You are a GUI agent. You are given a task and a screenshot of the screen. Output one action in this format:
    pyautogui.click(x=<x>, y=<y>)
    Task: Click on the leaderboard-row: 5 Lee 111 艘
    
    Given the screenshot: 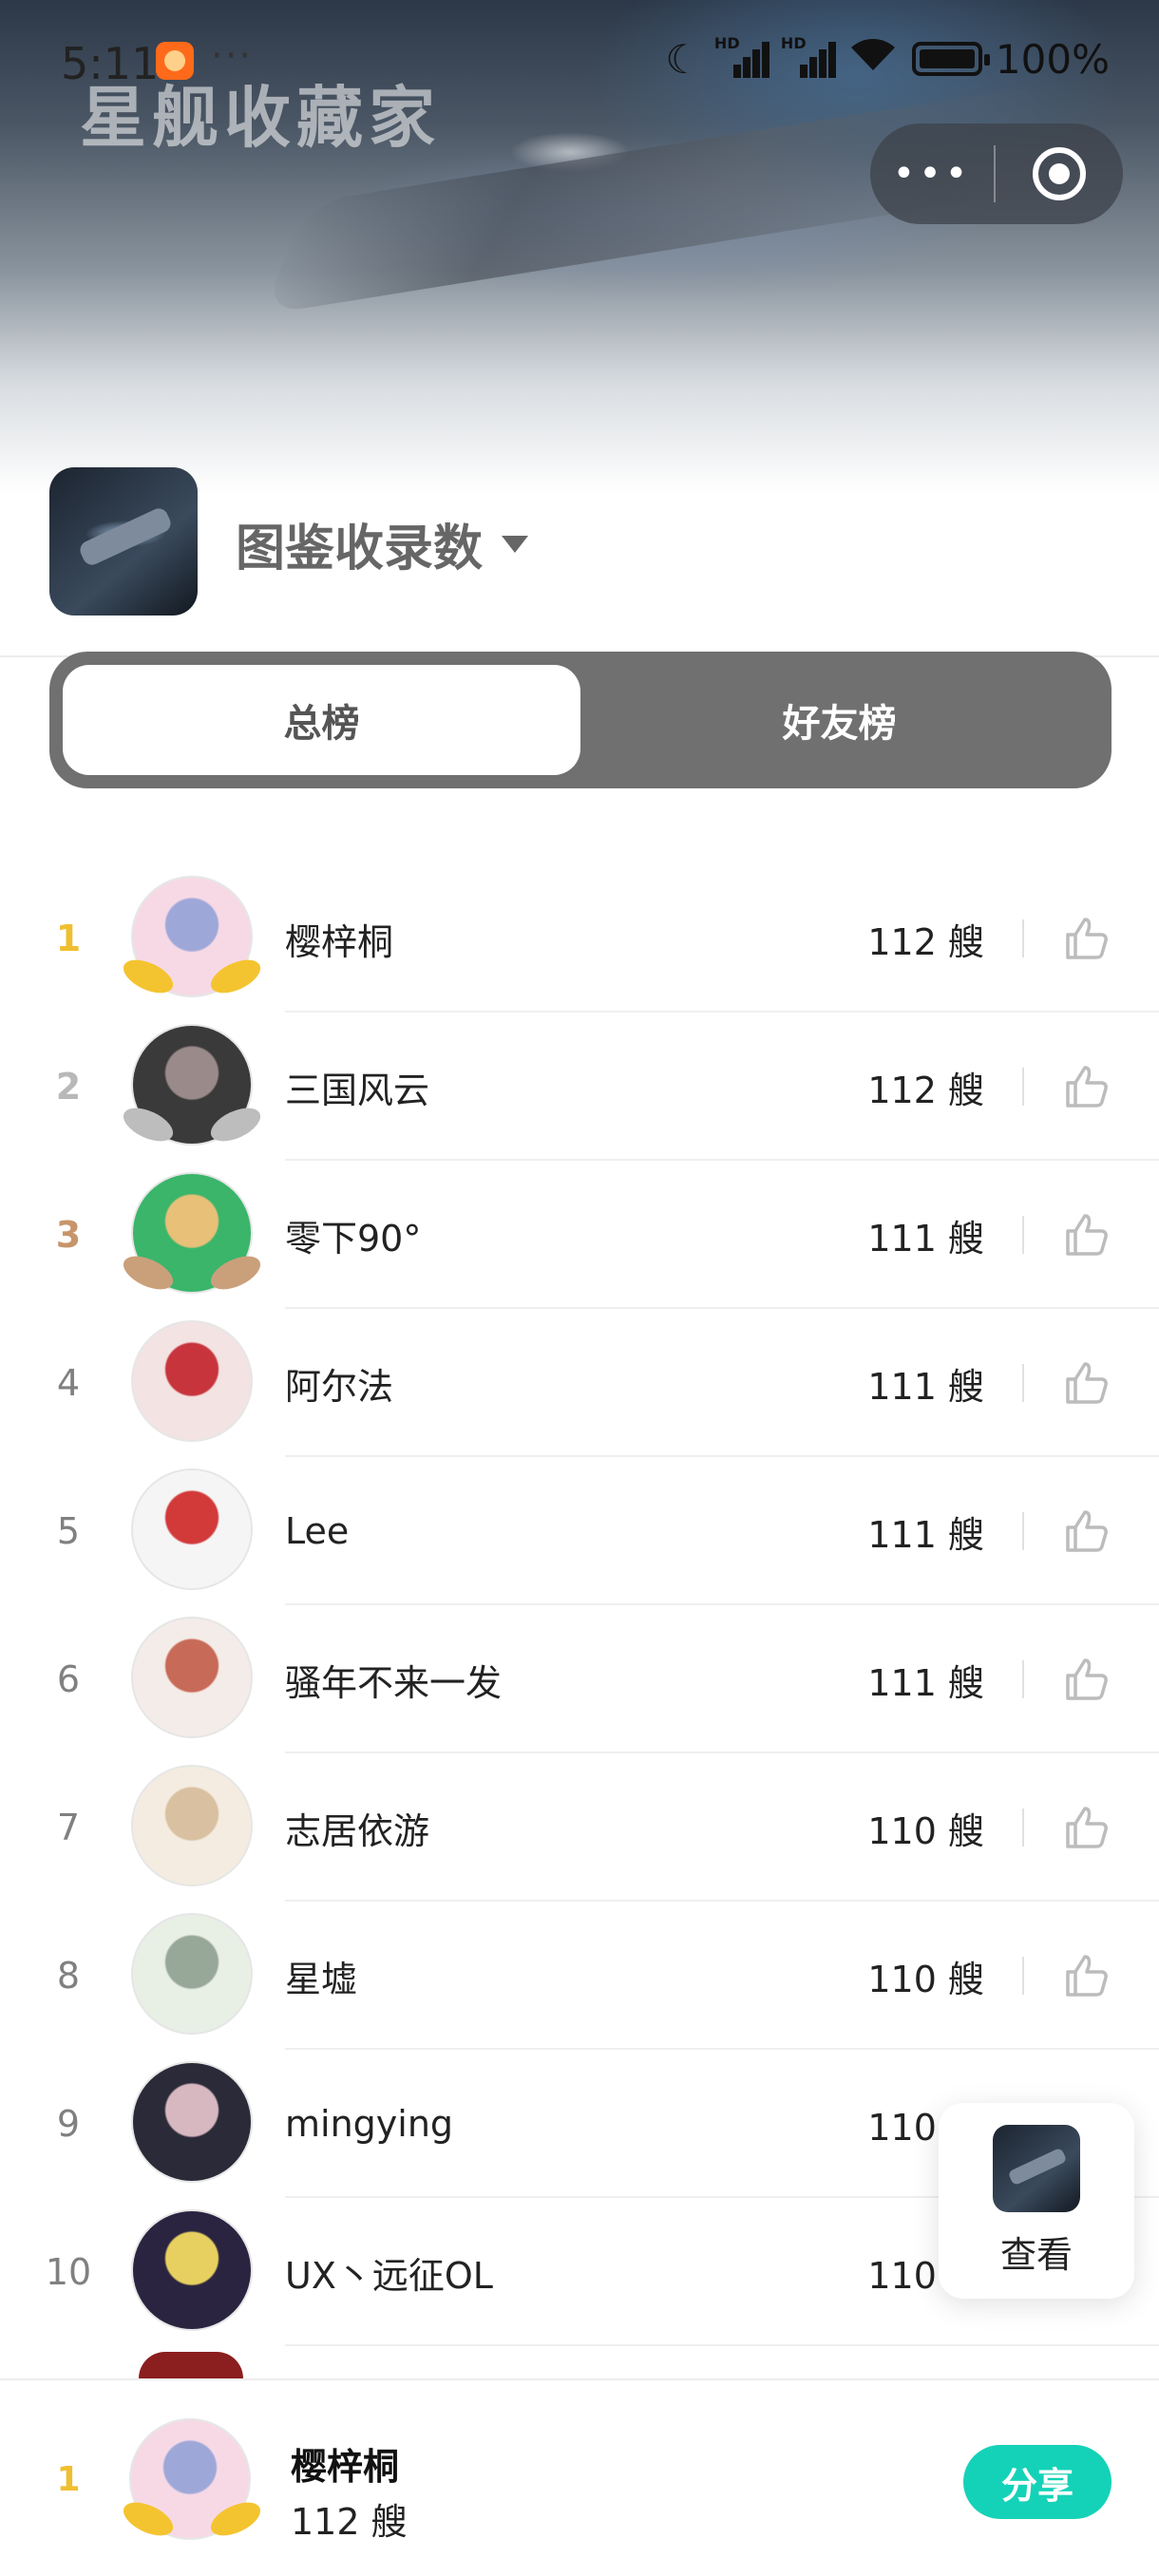 What is the action you would take?
    pyautogui.click(x=579, y=1531)
    